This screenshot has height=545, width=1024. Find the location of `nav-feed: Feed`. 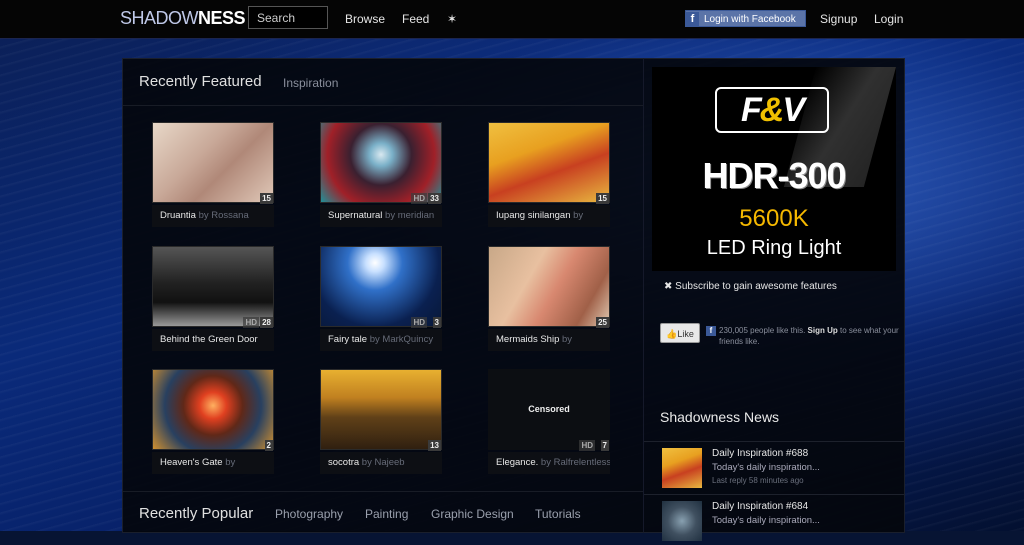

nav-feed: Feed is located at coordinates (415, 19).